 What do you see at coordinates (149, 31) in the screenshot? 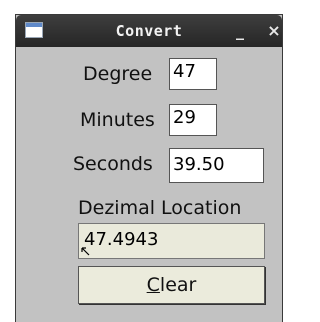
I see `title-bar: Convert _ ×` at bounding box center [149, 31].